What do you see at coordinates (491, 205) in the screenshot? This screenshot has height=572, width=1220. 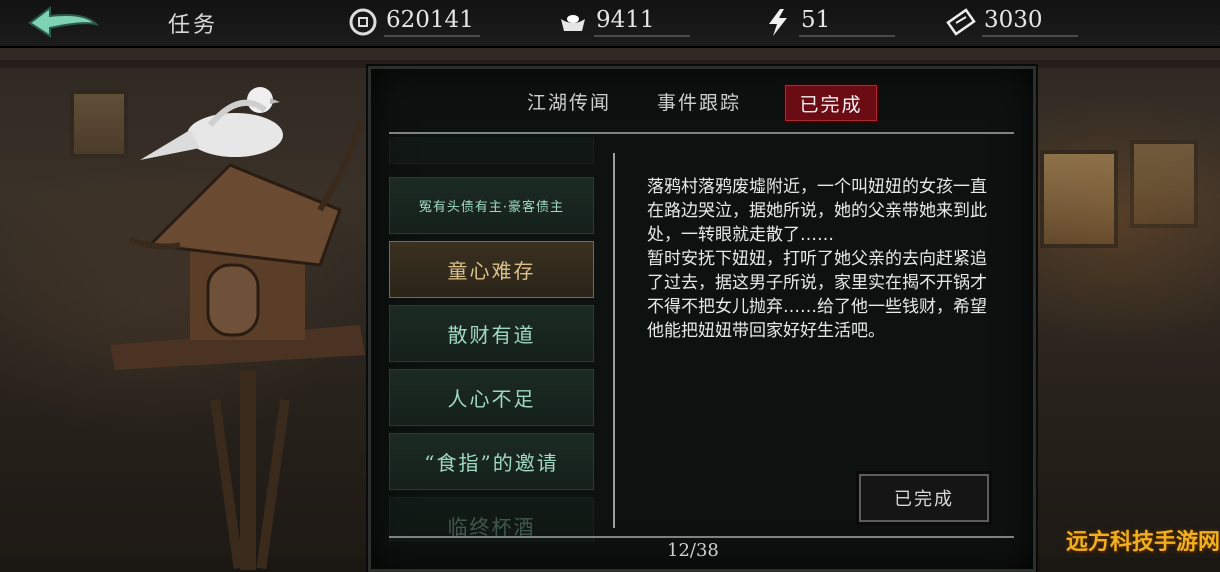 I see `quest-item: 冤有头债有主·豪客债主` at bounding box center [491, 205].